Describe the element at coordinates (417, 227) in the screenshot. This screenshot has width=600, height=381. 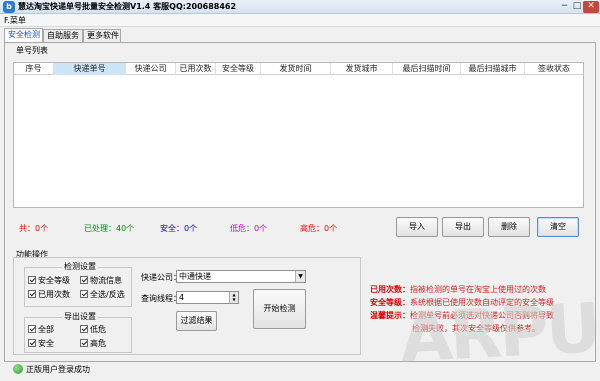
I see `import-button: 导入` at that location.